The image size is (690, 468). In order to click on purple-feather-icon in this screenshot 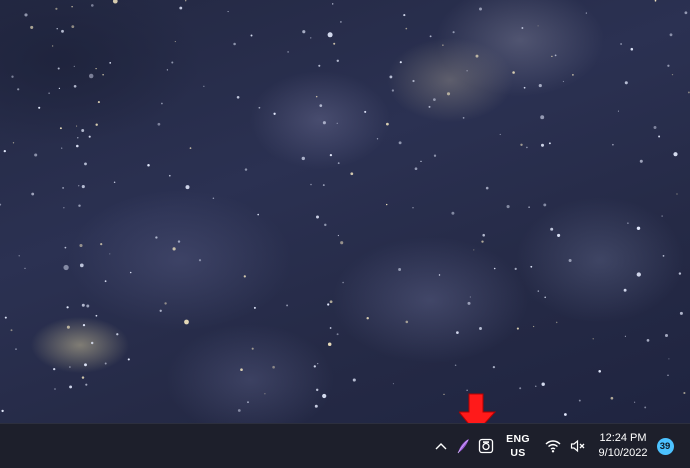, I will do `click(463, 446)`.